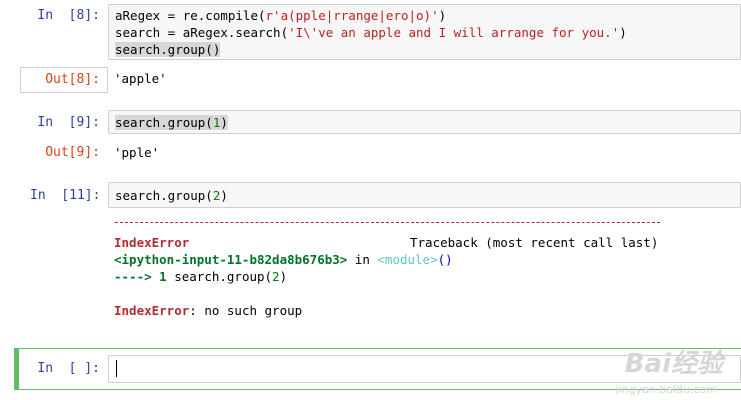 This screenshot has height=400, width=741. I want to click on text-cursor, so click(116, 368).